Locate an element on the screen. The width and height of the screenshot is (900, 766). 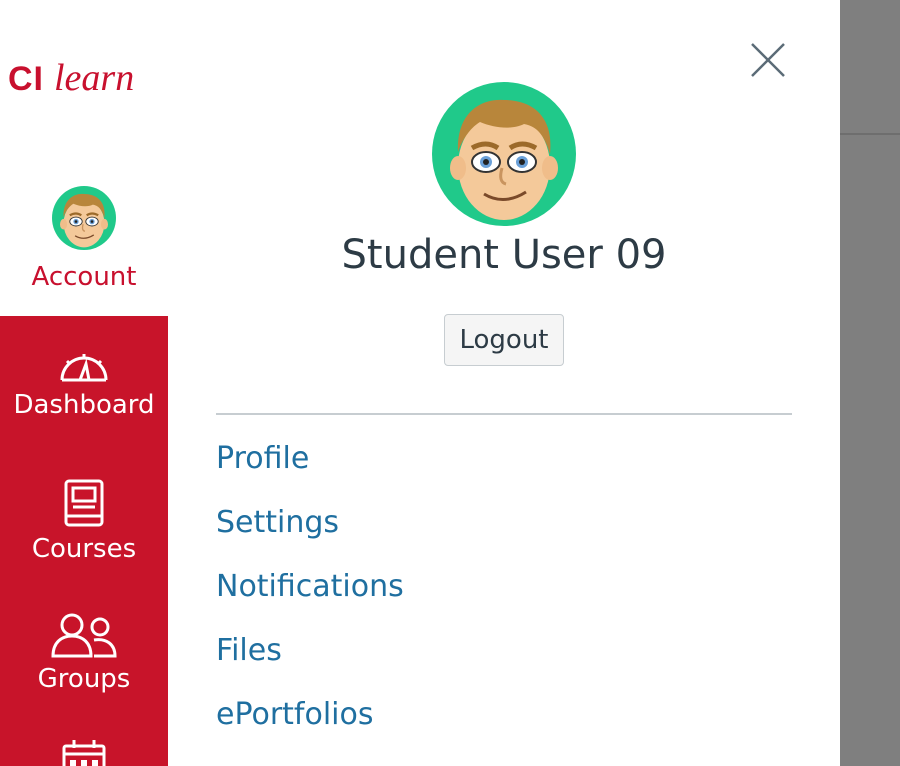
logo-ci-text: CI is located at coordinates (26, 79).